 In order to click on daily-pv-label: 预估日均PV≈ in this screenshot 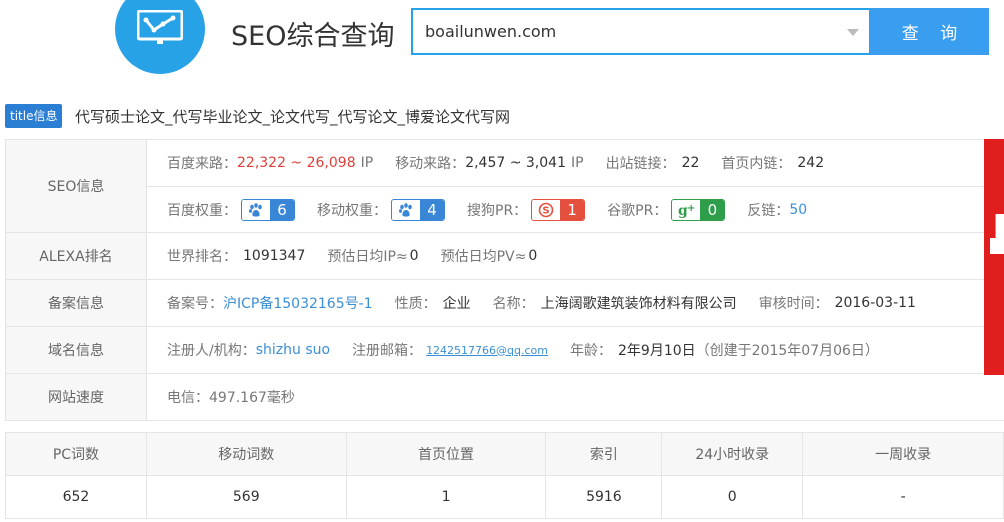, I will do `click(483, 257)`.